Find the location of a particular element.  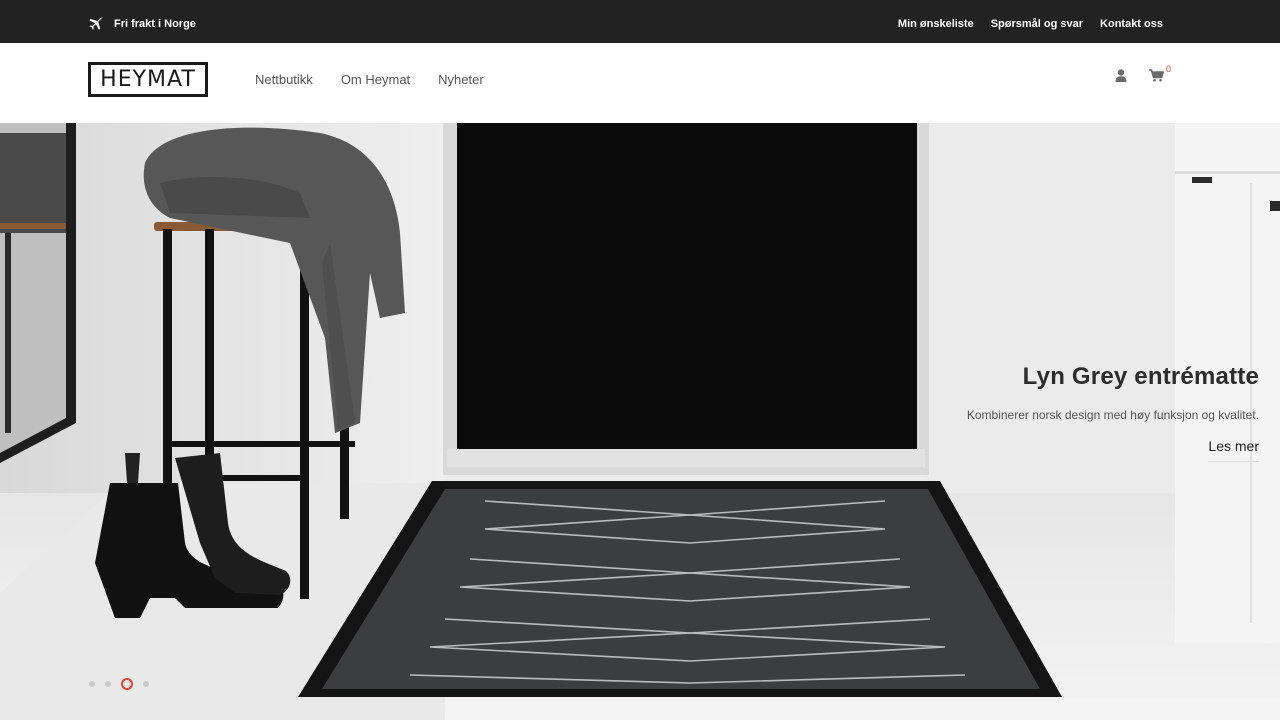

account-button is located at coordinates (1121, 78).